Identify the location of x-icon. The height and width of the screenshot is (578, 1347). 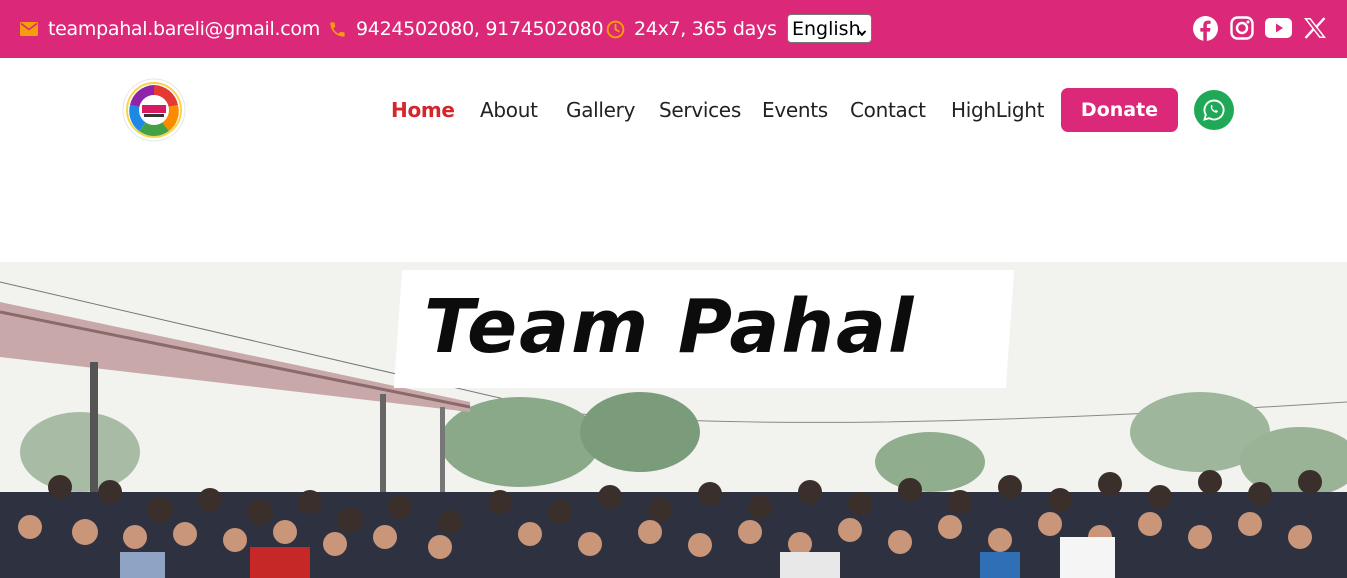
(1315, 28).